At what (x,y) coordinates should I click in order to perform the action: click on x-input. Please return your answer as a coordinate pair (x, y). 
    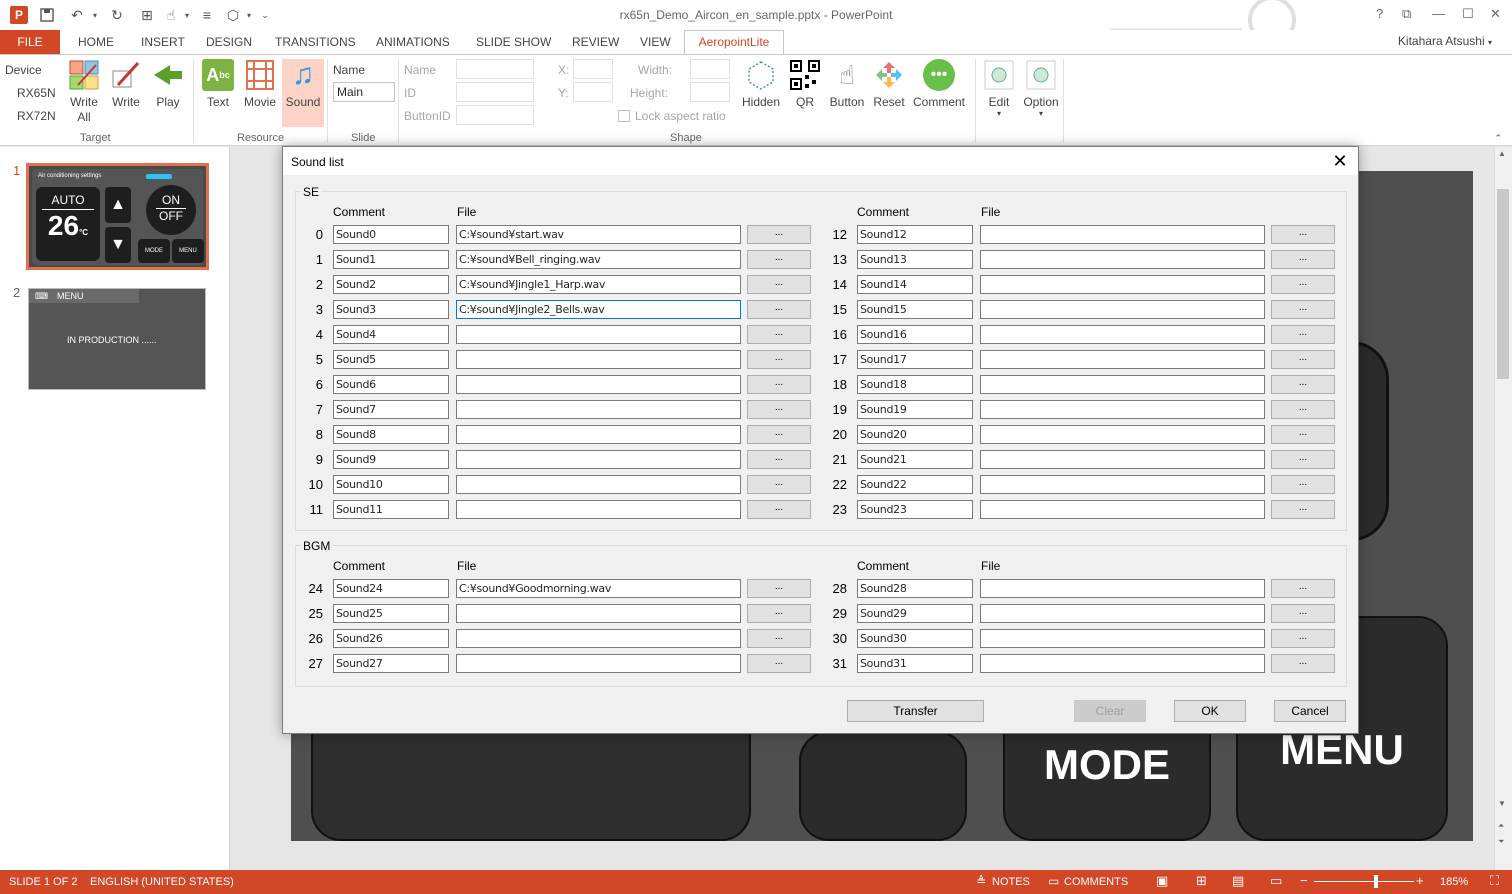
    Looking at the image, I should click on (593, 69).